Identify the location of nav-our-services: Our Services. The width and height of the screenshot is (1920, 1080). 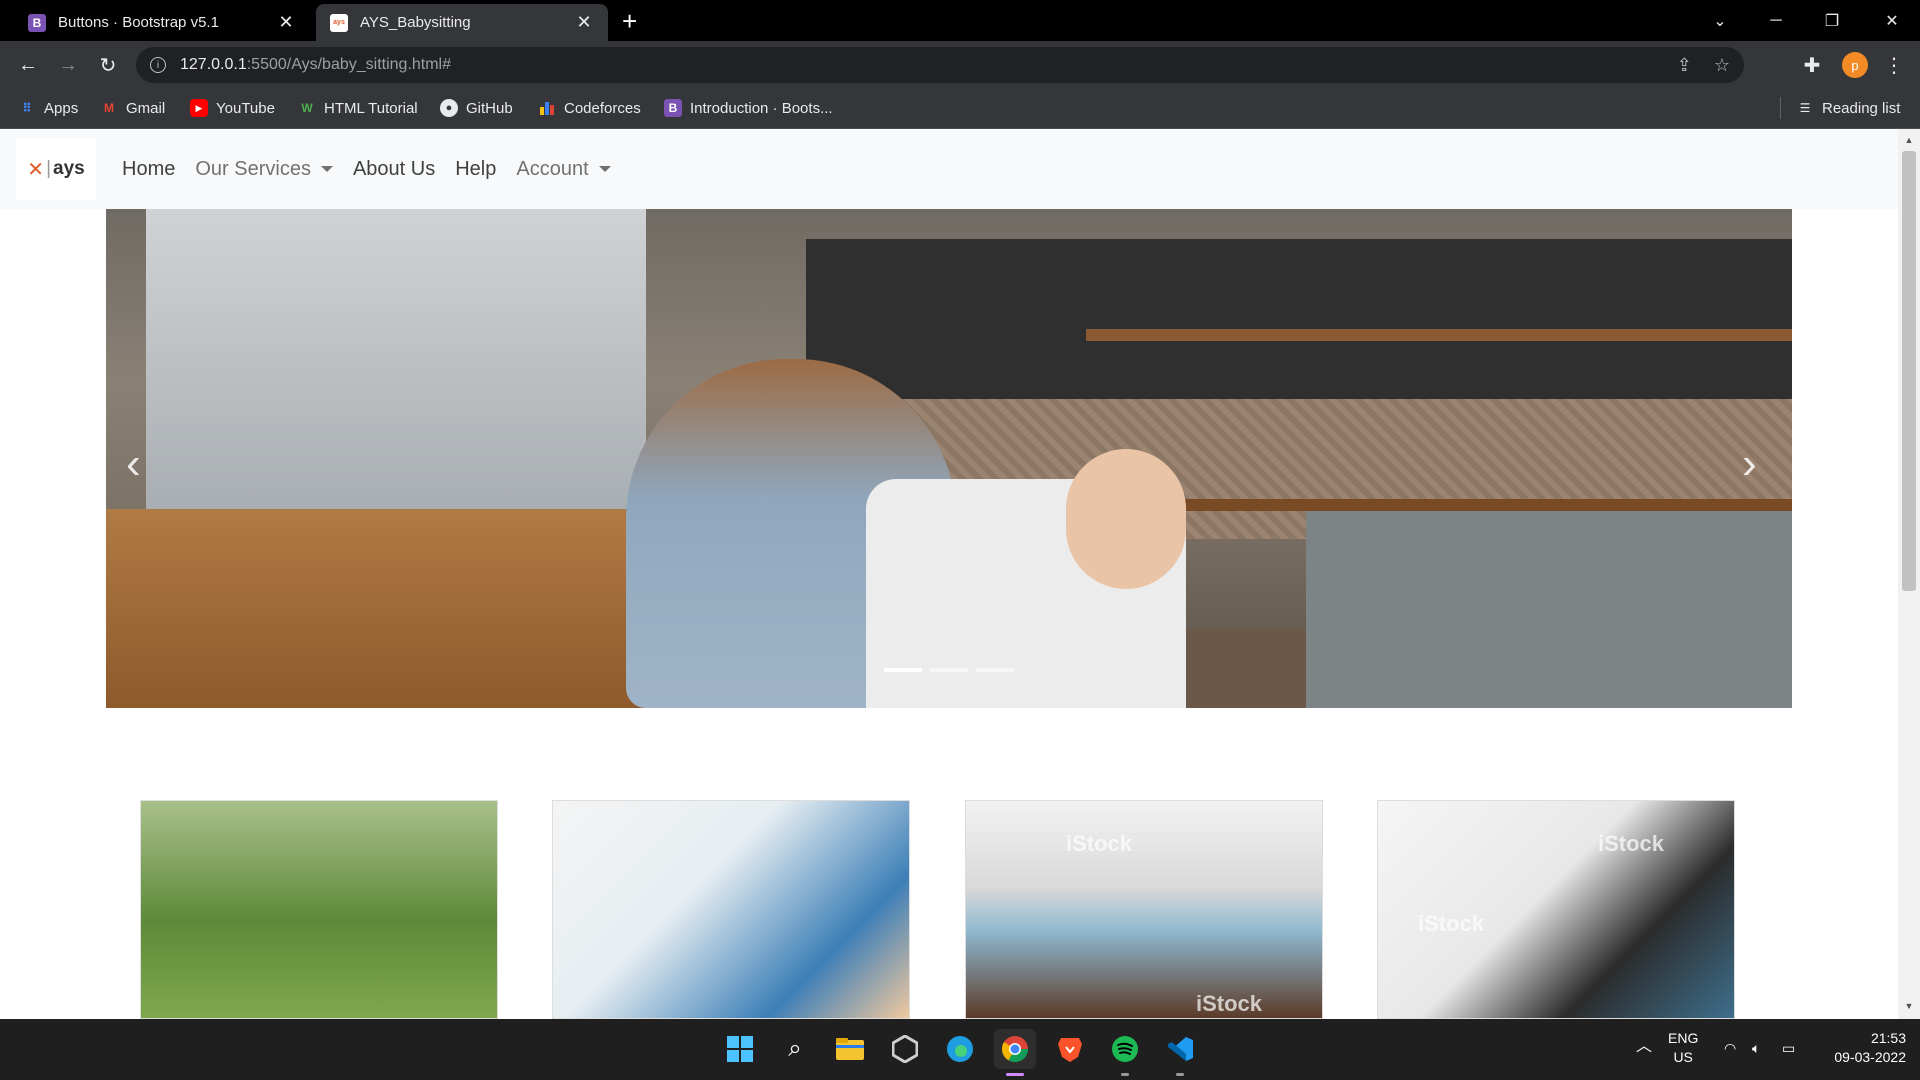
(264, 169).